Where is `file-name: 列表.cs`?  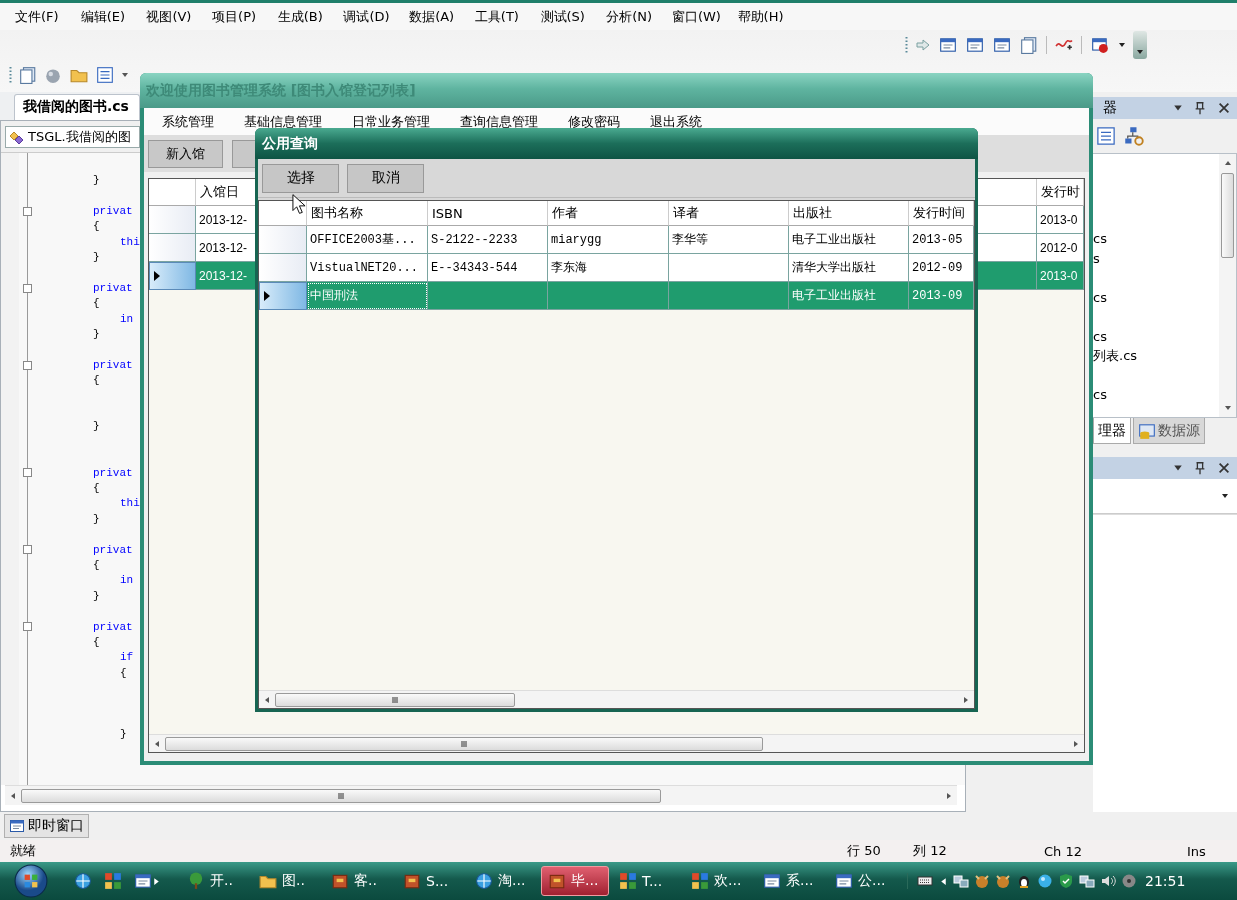 file-name: 列表.cs is located at coordinates (1115, 355).